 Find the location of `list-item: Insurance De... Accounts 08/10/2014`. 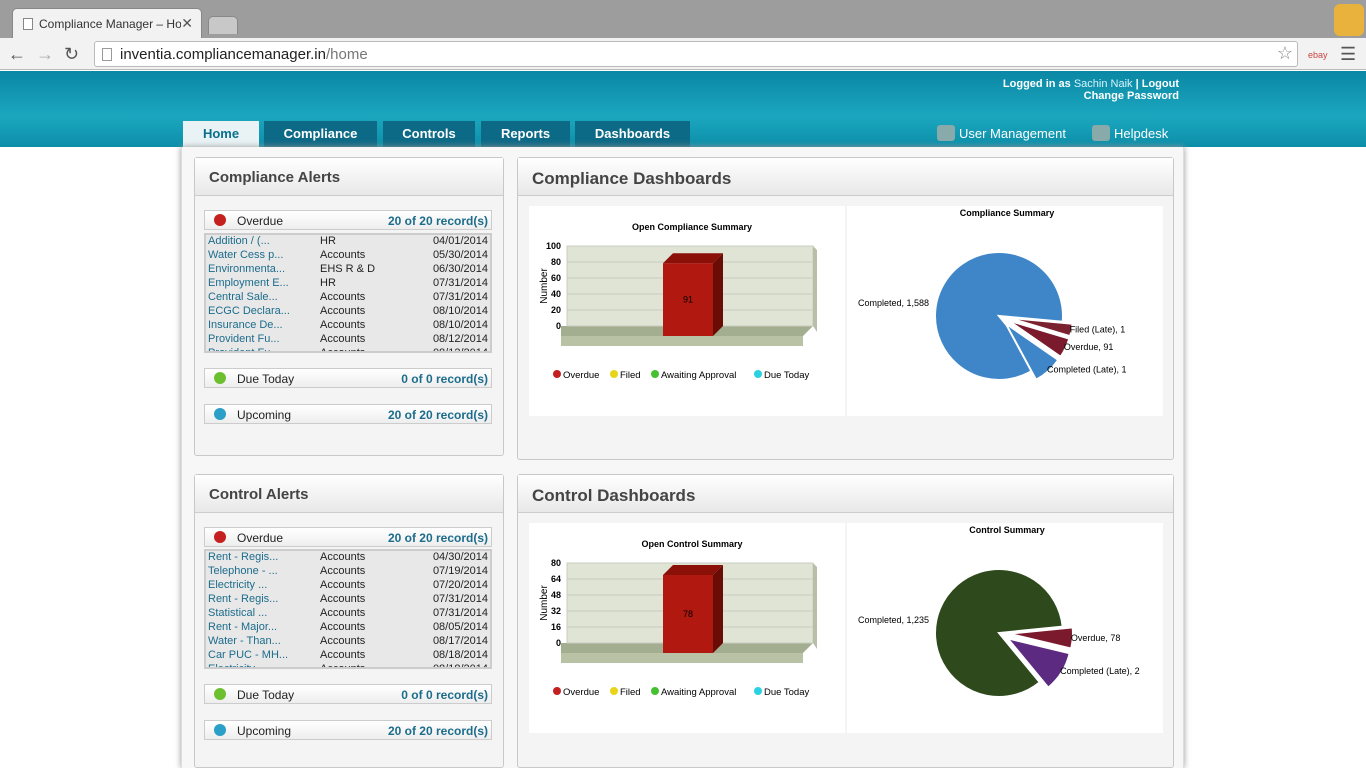

list-item: Insurance De... Accounts 08/10/2014 is located at coordinates (348, 326).